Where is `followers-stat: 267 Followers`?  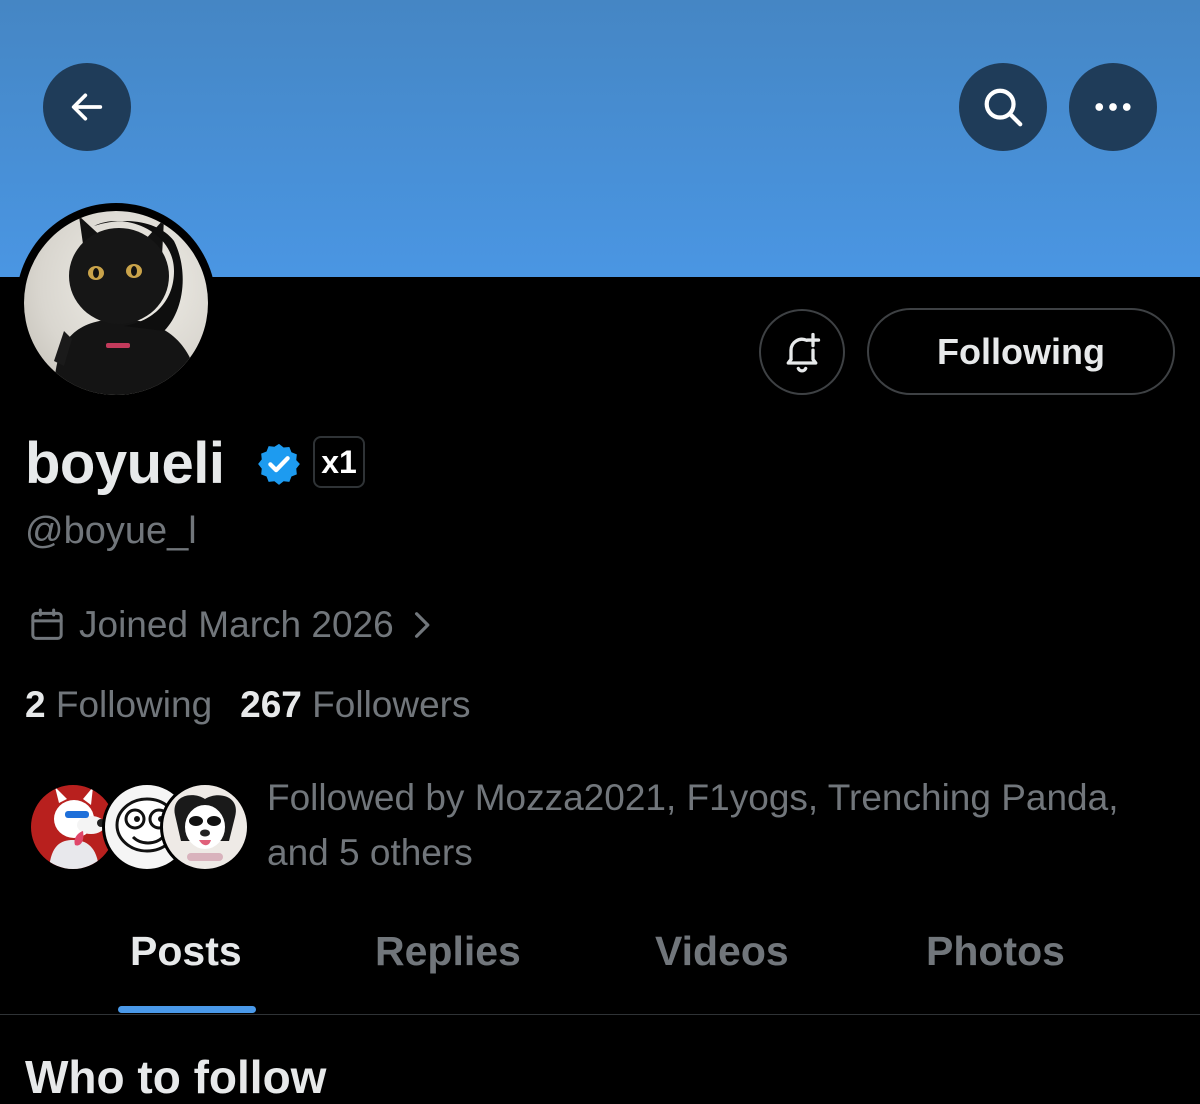
followers-stat: 267 Followers is located at coordinates (355, 704).